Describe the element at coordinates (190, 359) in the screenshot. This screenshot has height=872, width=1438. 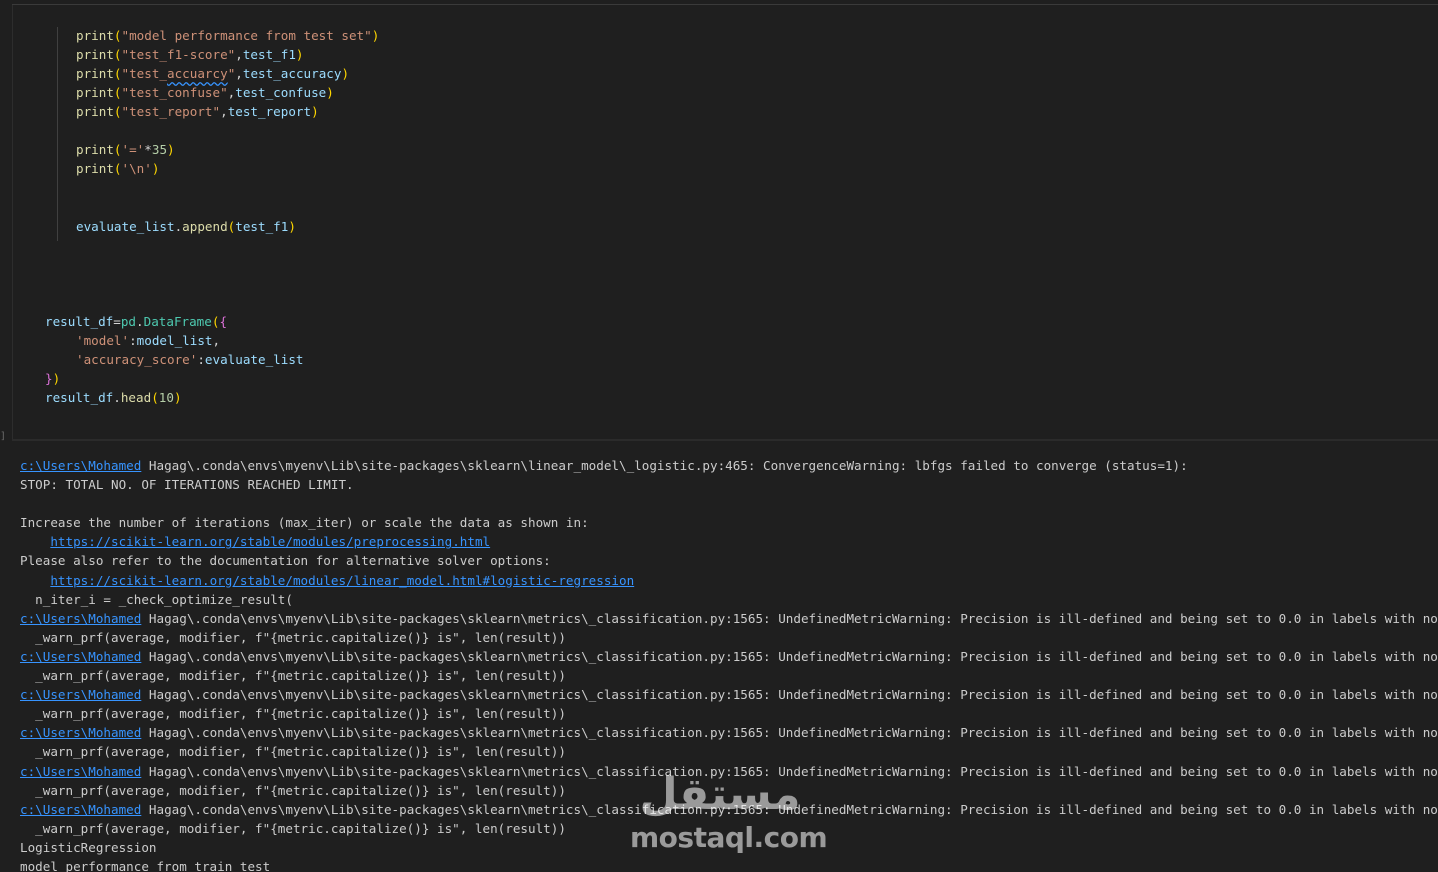
I see `code-line: 'accuracy_score':evaluate_list` at that location.